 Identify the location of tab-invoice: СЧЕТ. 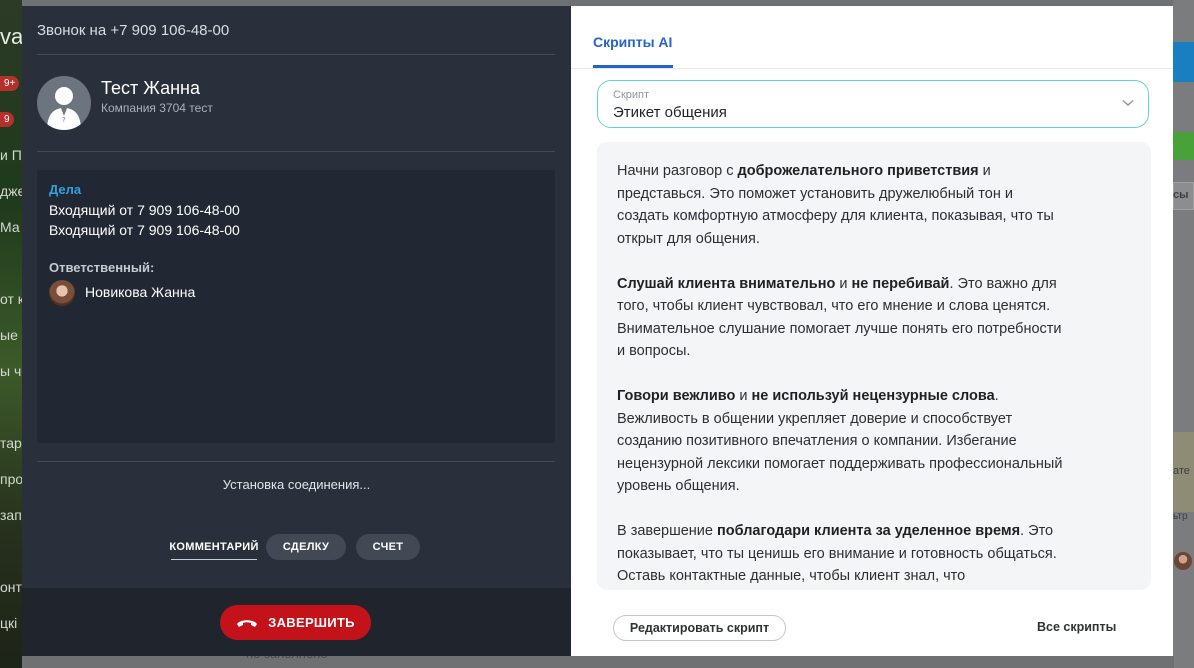
(388, 547).